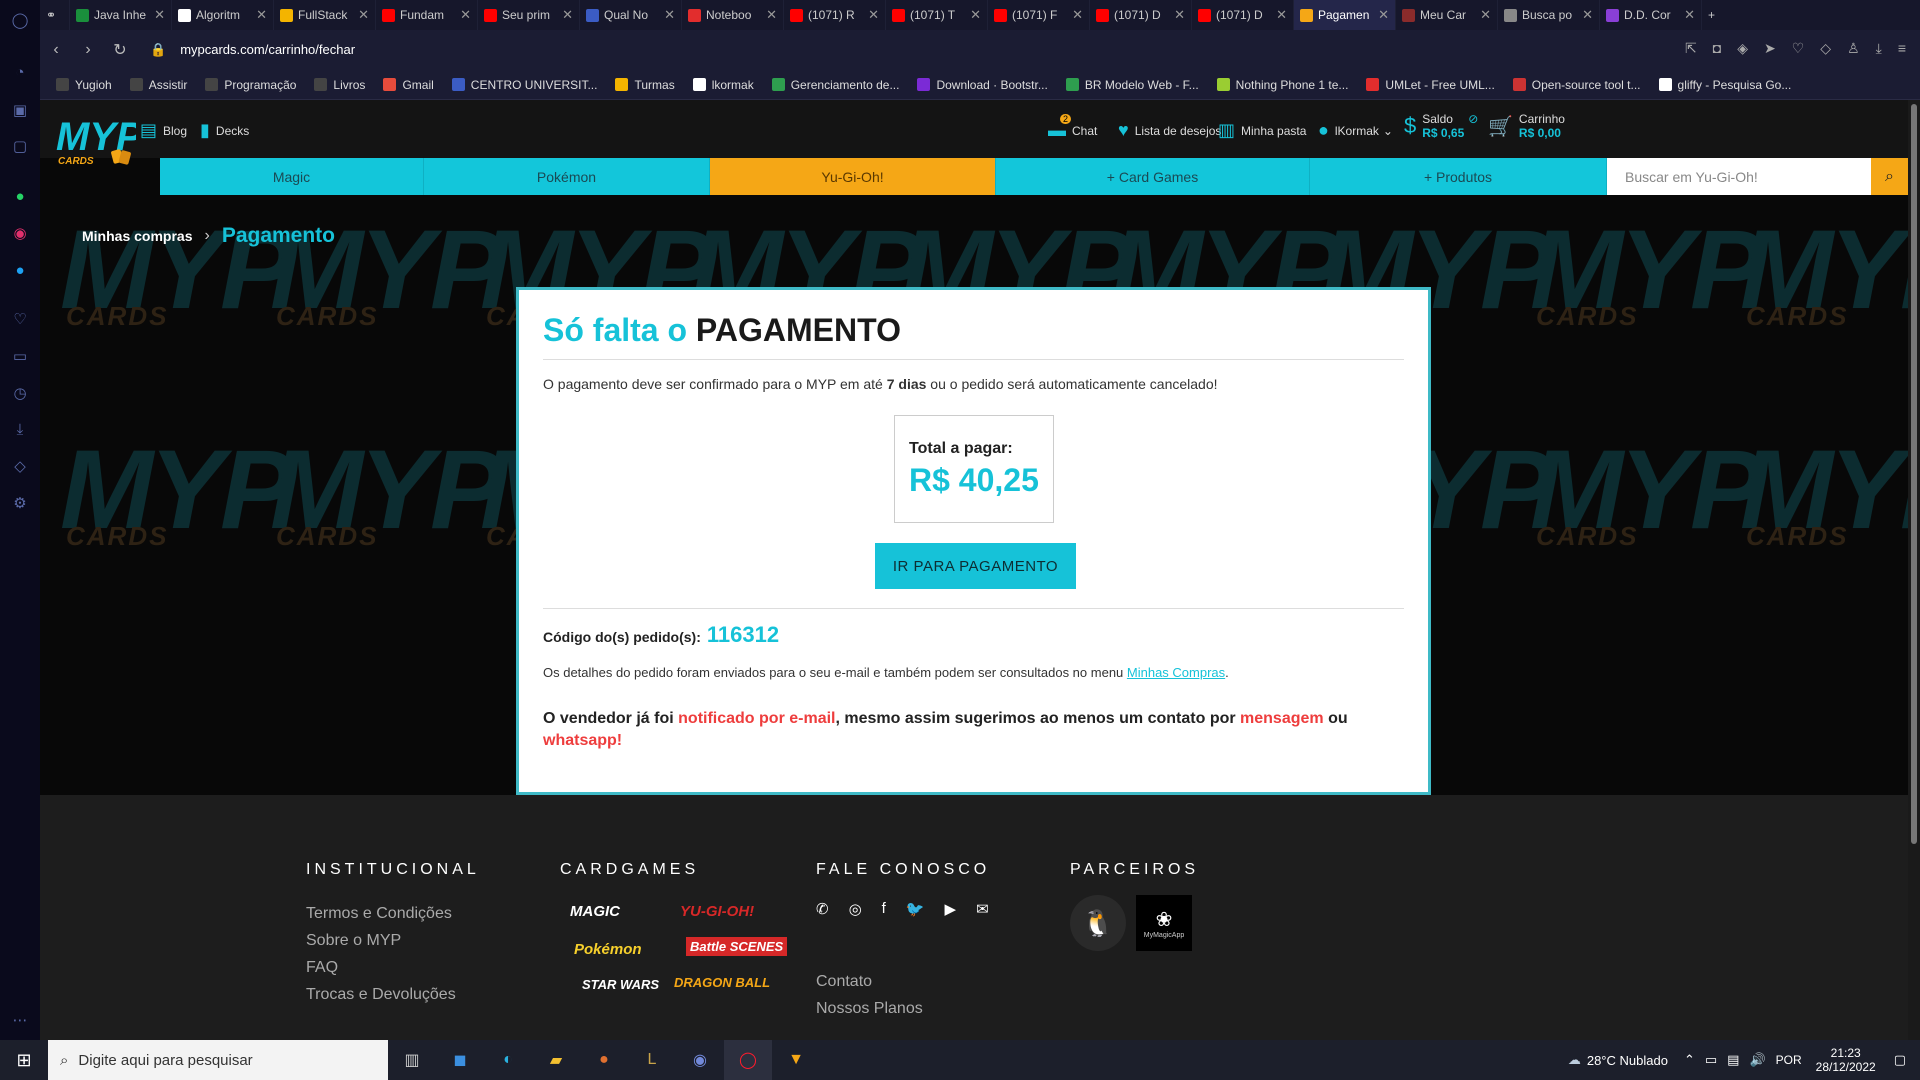 This screenshot has width=1920, height=1080. I want to click on download-icon: ⤓, so click(20, 429).